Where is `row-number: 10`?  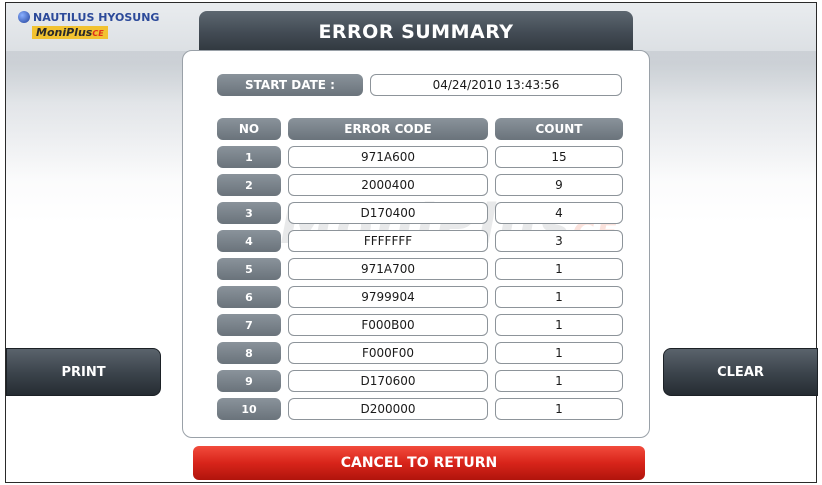 row-number: 10 is located at coordinates (249, 409).